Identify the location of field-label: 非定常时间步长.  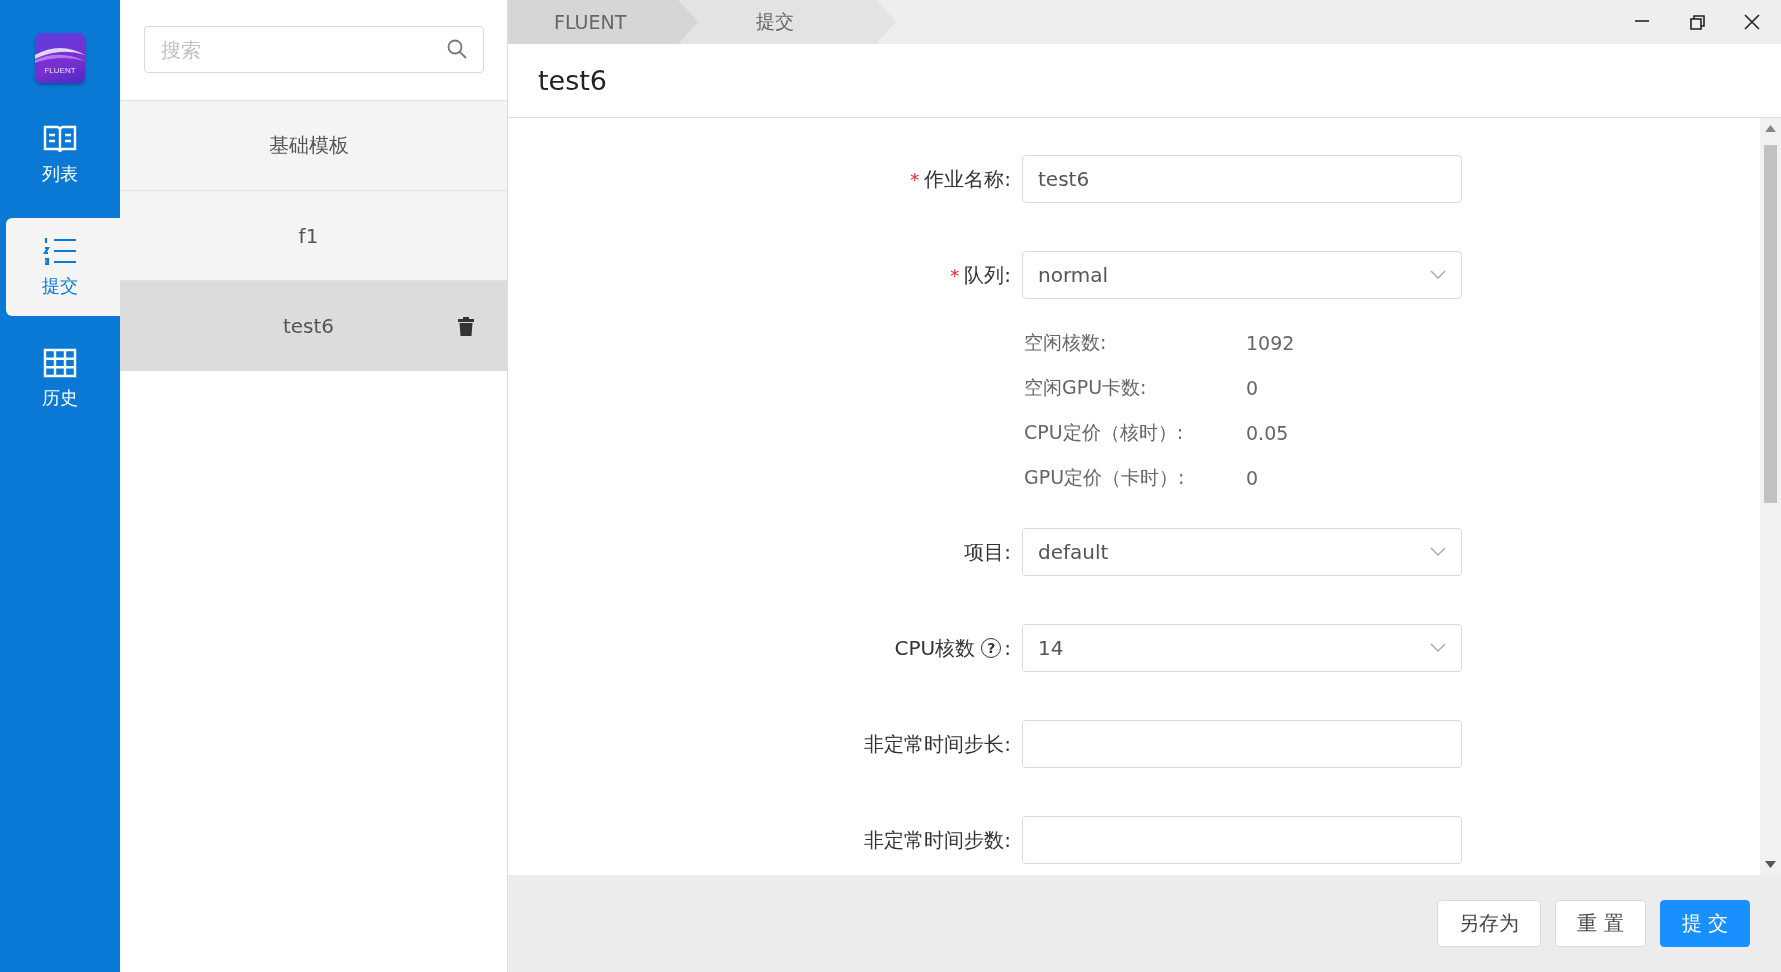
(934, 744).